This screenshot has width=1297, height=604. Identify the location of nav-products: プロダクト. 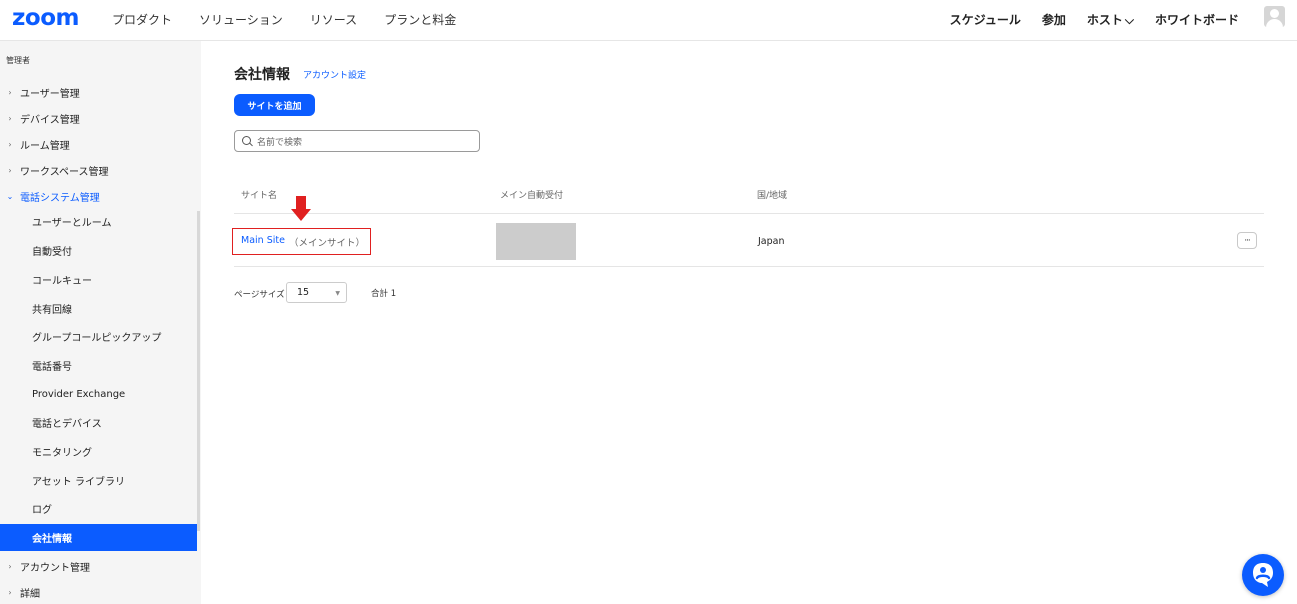
(142, 19).